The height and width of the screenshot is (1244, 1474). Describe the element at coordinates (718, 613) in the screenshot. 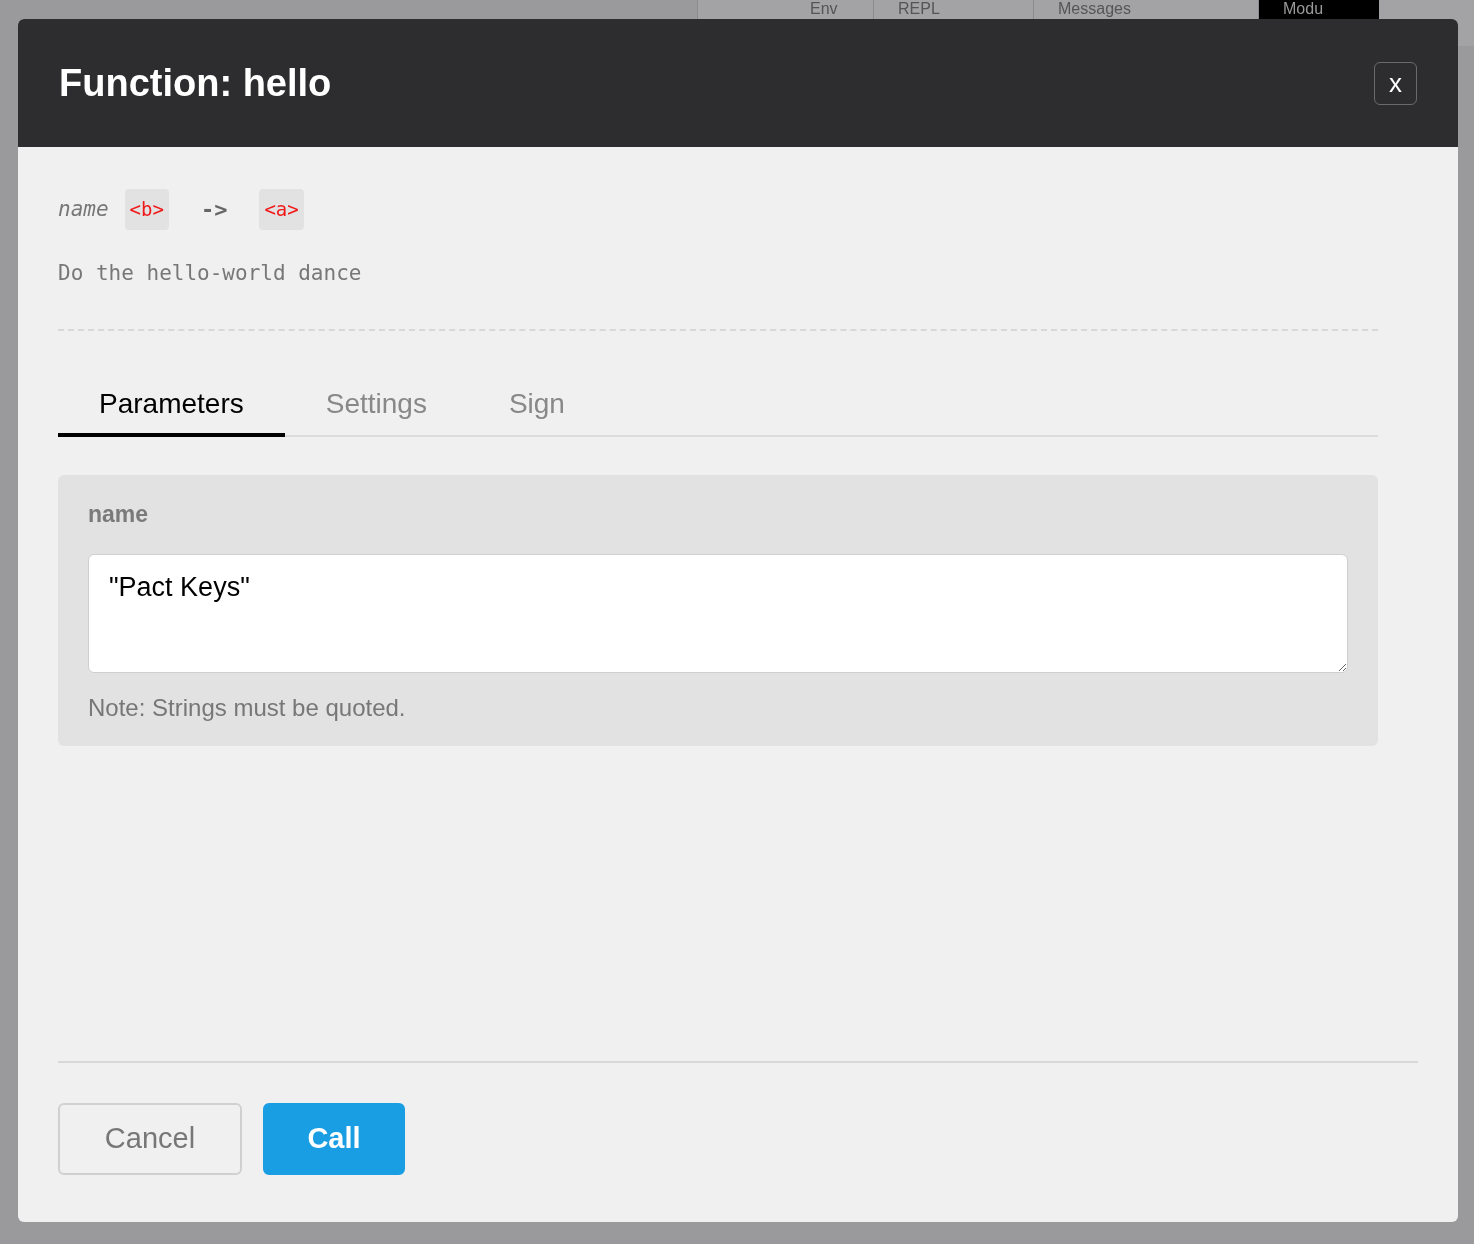

I see `input-field: "Pact Keys"` at that location.